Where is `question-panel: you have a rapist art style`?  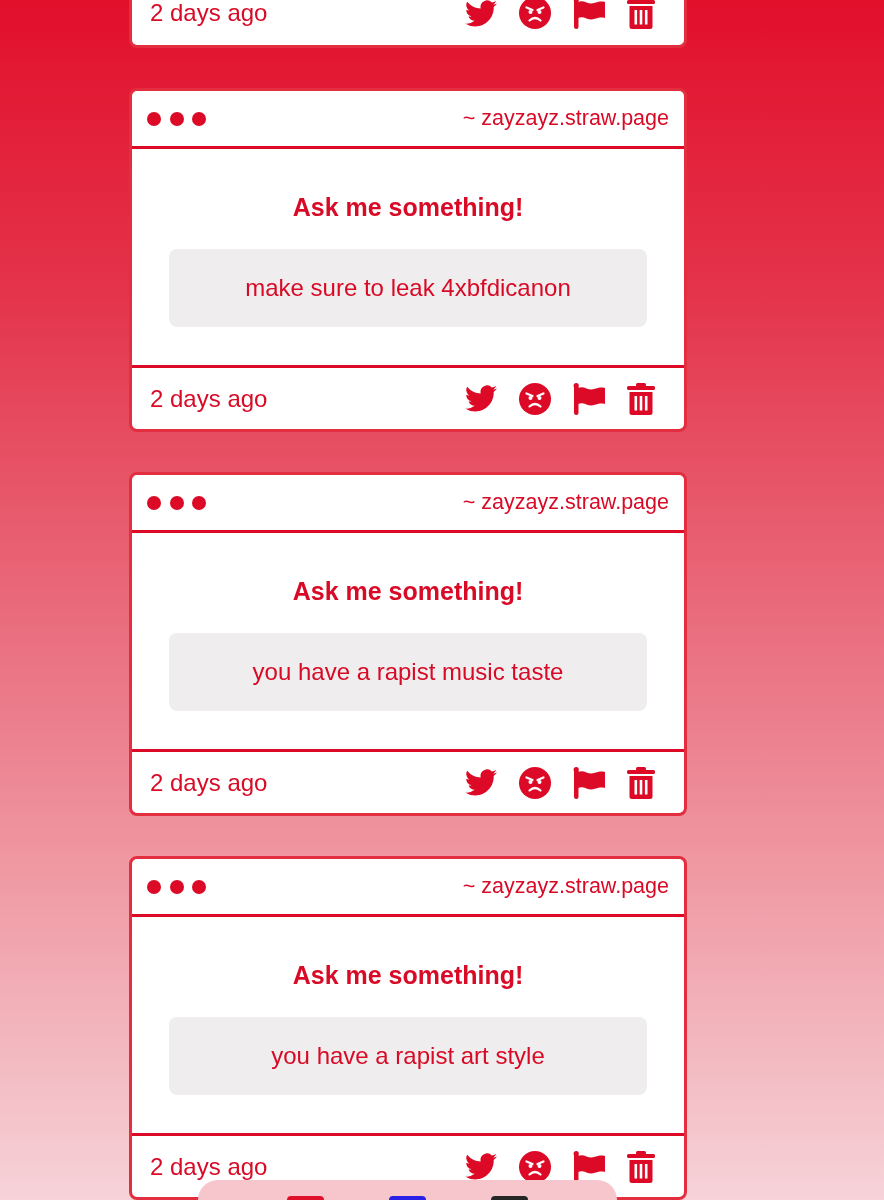
question-panel: you have a rapist art style is located at coordinates (408, 1056).